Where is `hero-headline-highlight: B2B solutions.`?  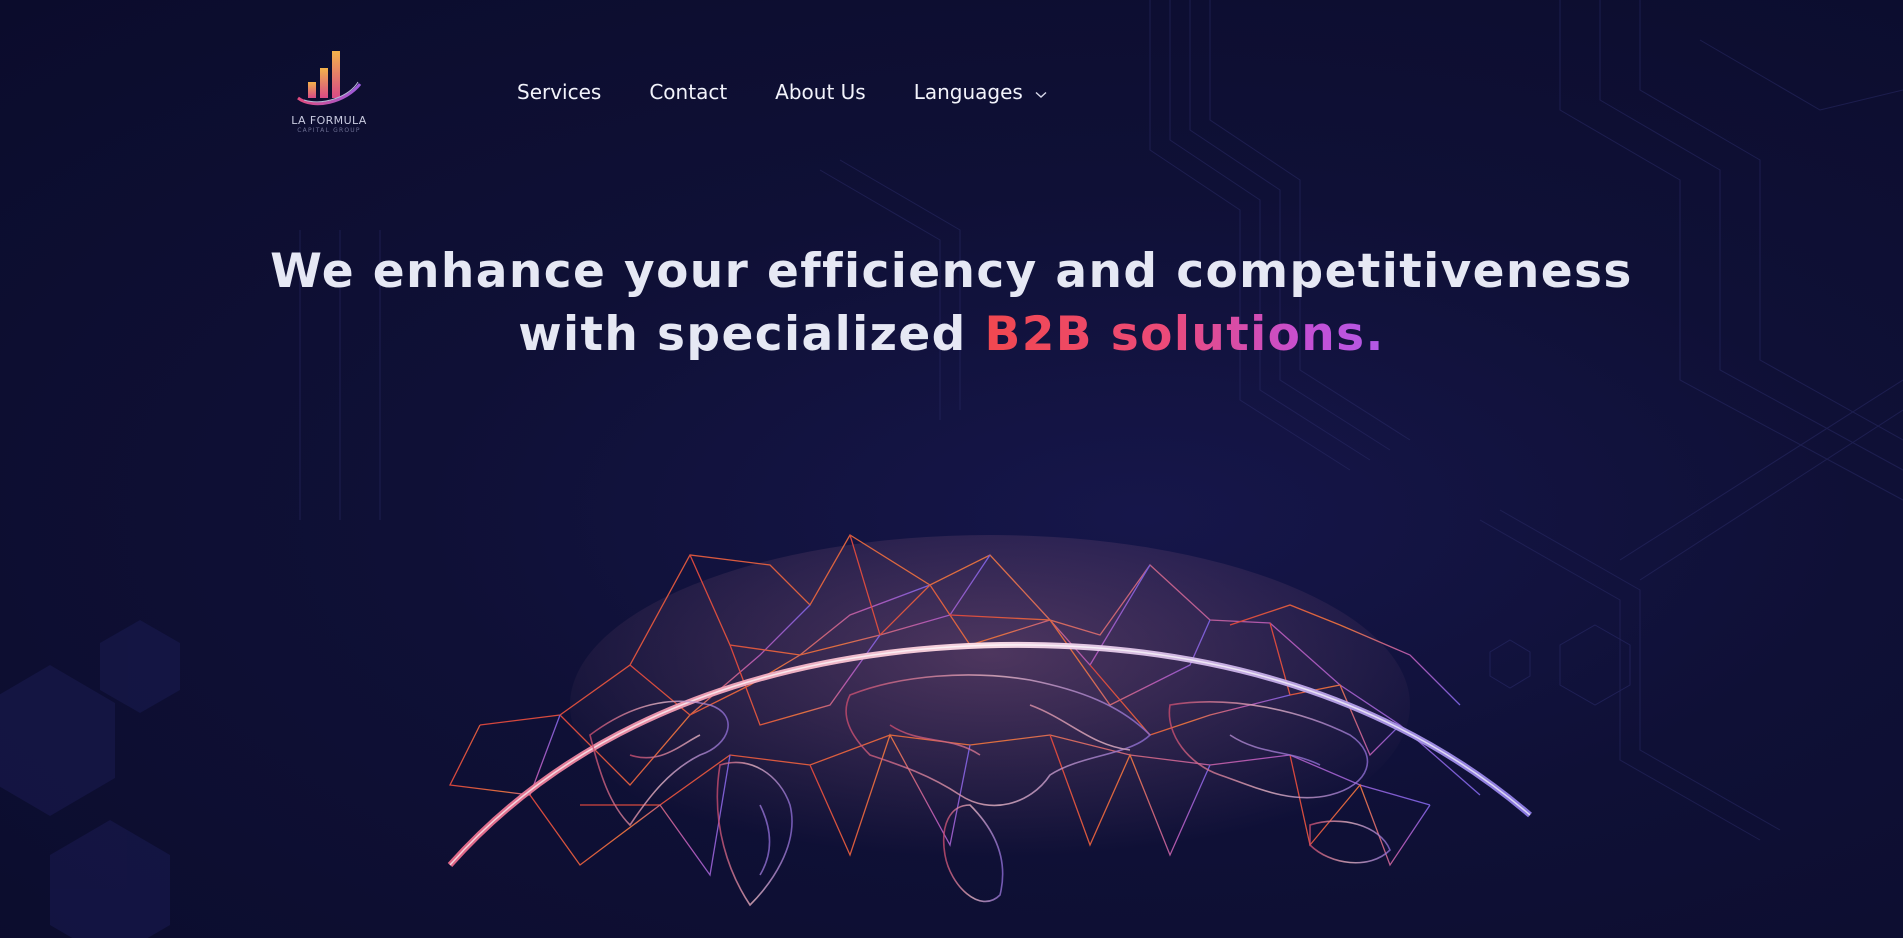 hero-headline-highlight: B2B solutions. is located at coordinates (1184, 334).